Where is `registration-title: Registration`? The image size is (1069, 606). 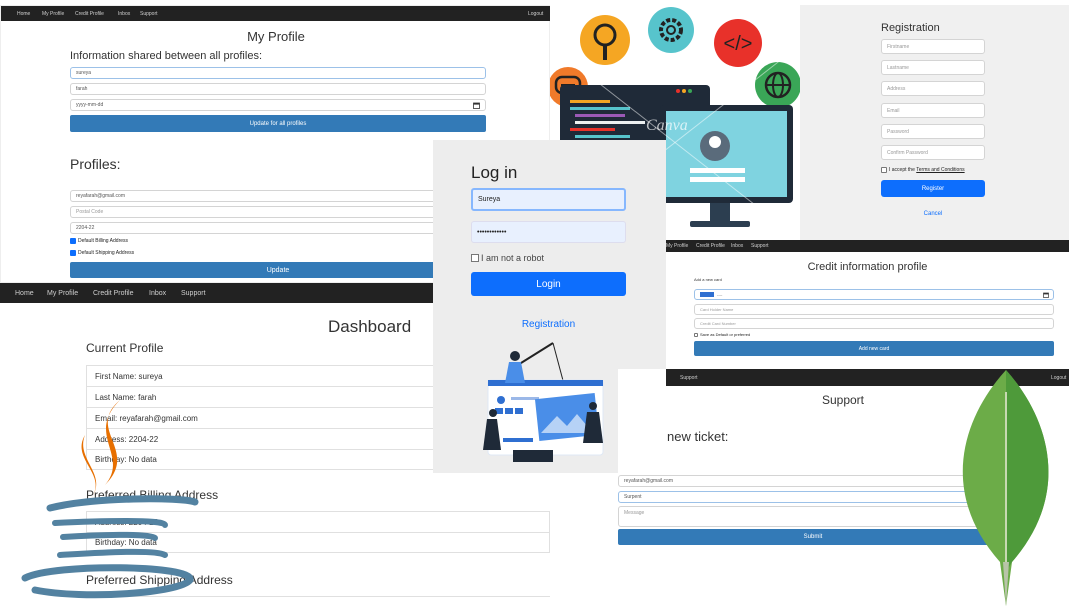
registration-title: Registration is located at coordinates (910, 28).